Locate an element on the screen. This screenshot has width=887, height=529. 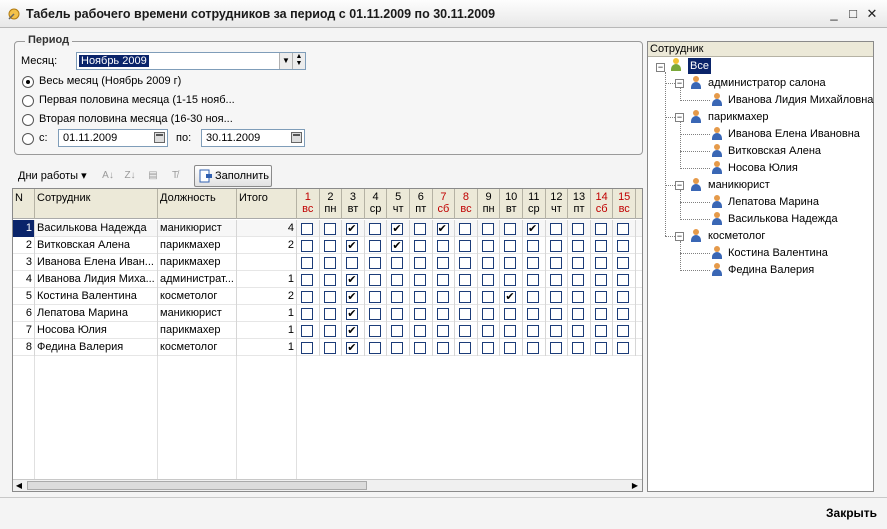
cell-employee: Носова Юлия is located at coordinates (96, 330).